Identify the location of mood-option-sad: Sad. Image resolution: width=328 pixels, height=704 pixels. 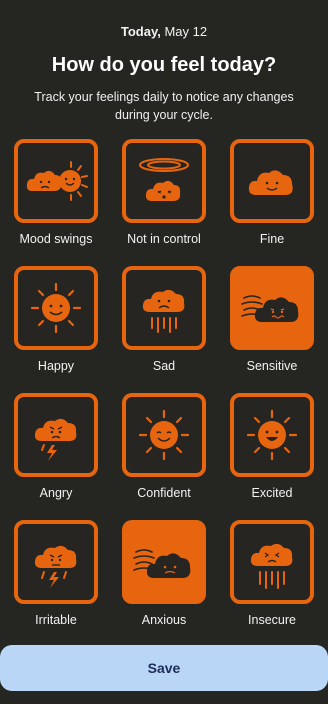
(164, 329).